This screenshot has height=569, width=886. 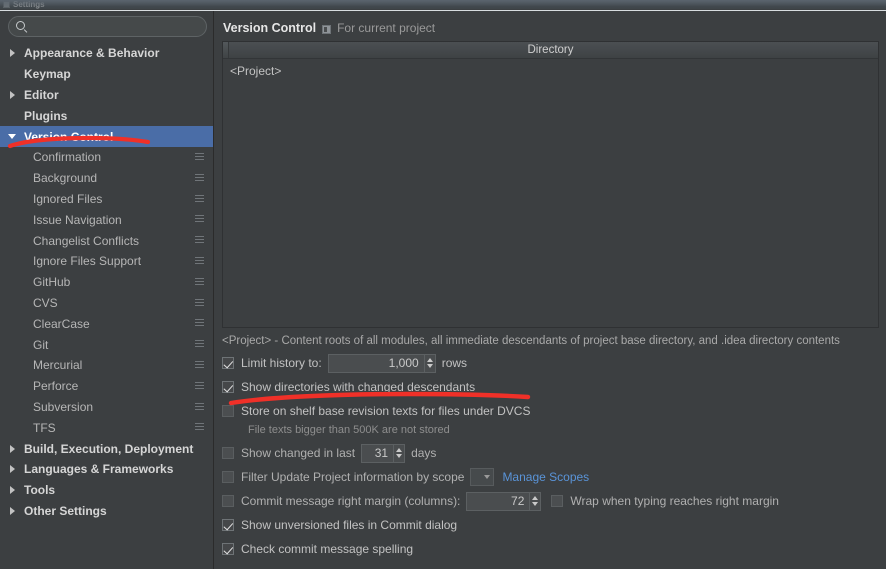 What do you see at coordinates (106, 53) in the screenshot?
I see `sidebar-item-appearance-behavior: Appearance & Behavior` at bounding box center [106, 53].